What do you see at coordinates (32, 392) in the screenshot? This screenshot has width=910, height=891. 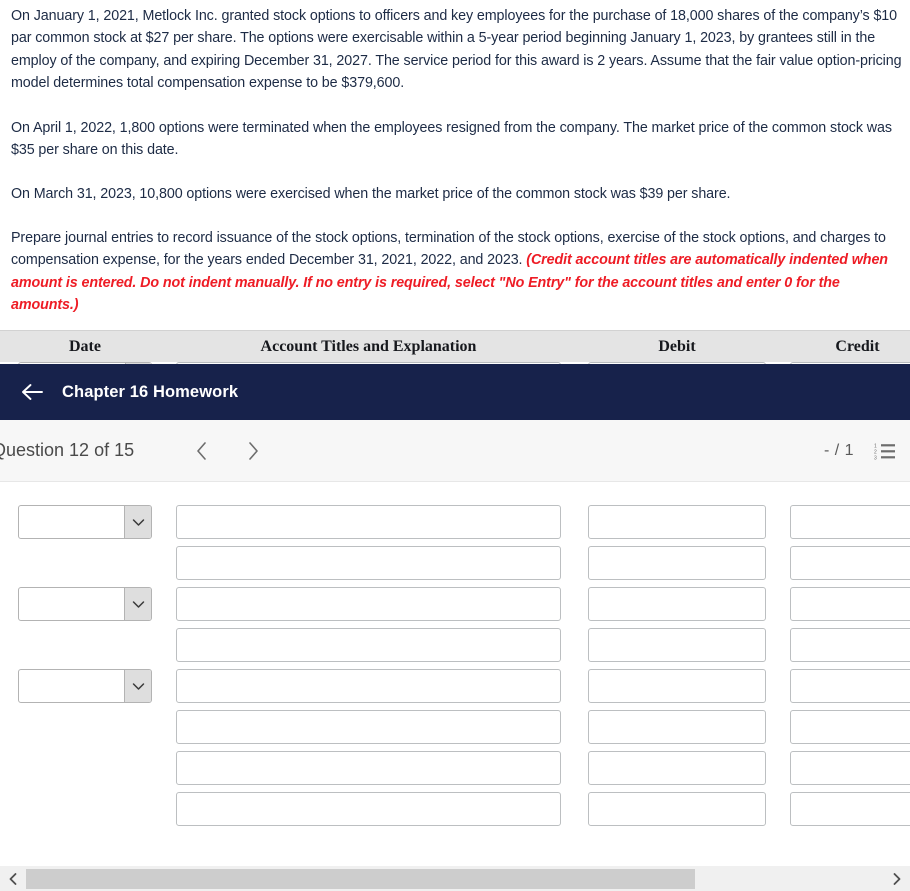 I see `back-arrow-icon` at bounding box center [32, 392].